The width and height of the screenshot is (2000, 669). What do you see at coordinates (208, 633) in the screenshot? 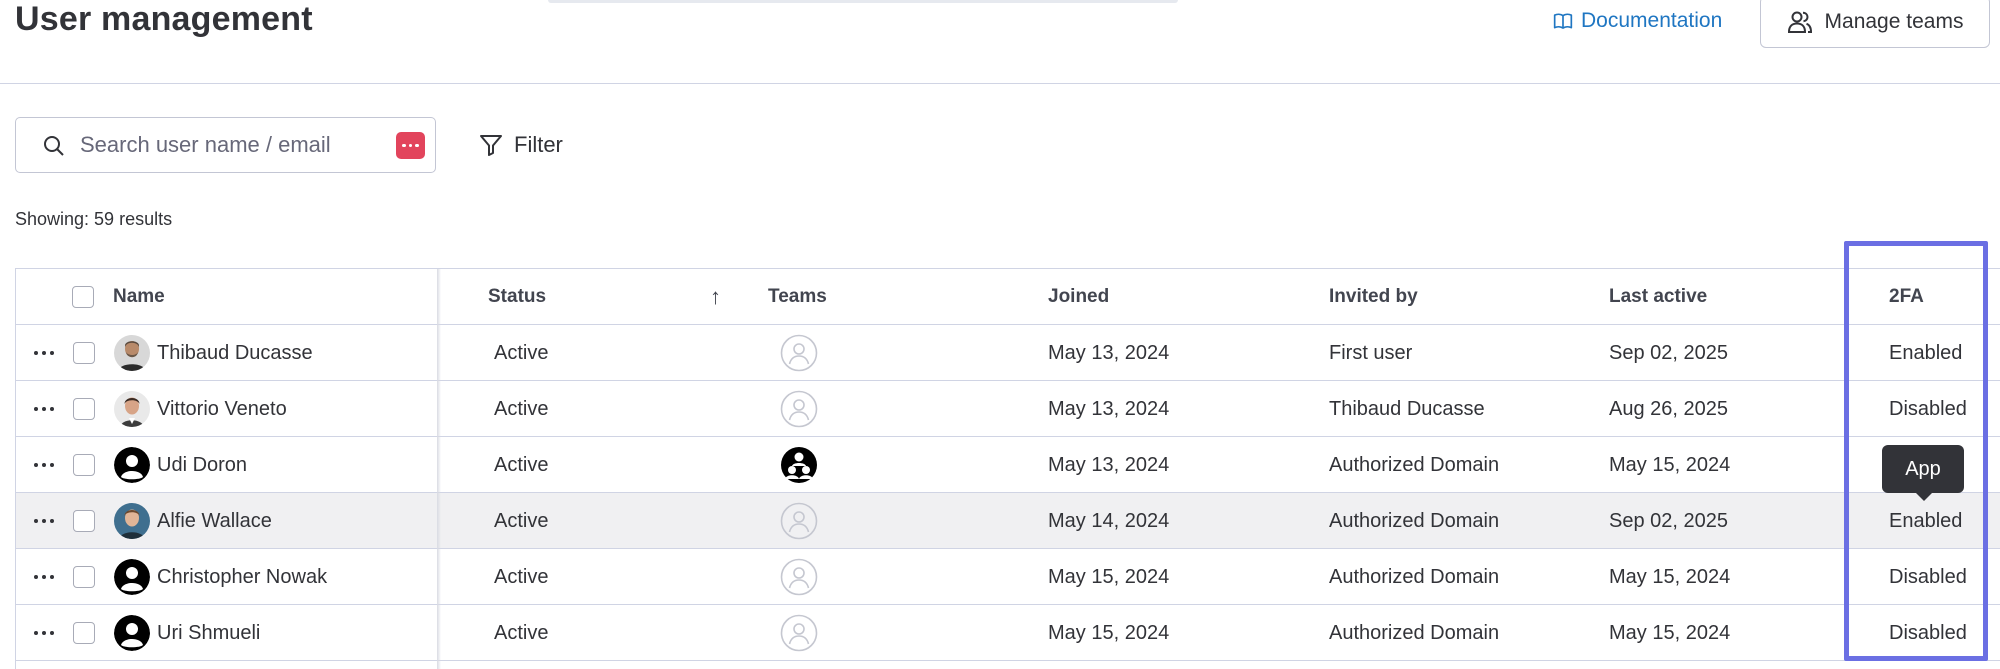
I see `user-name: Uri Shmueli` at bounding box center [208, 633].